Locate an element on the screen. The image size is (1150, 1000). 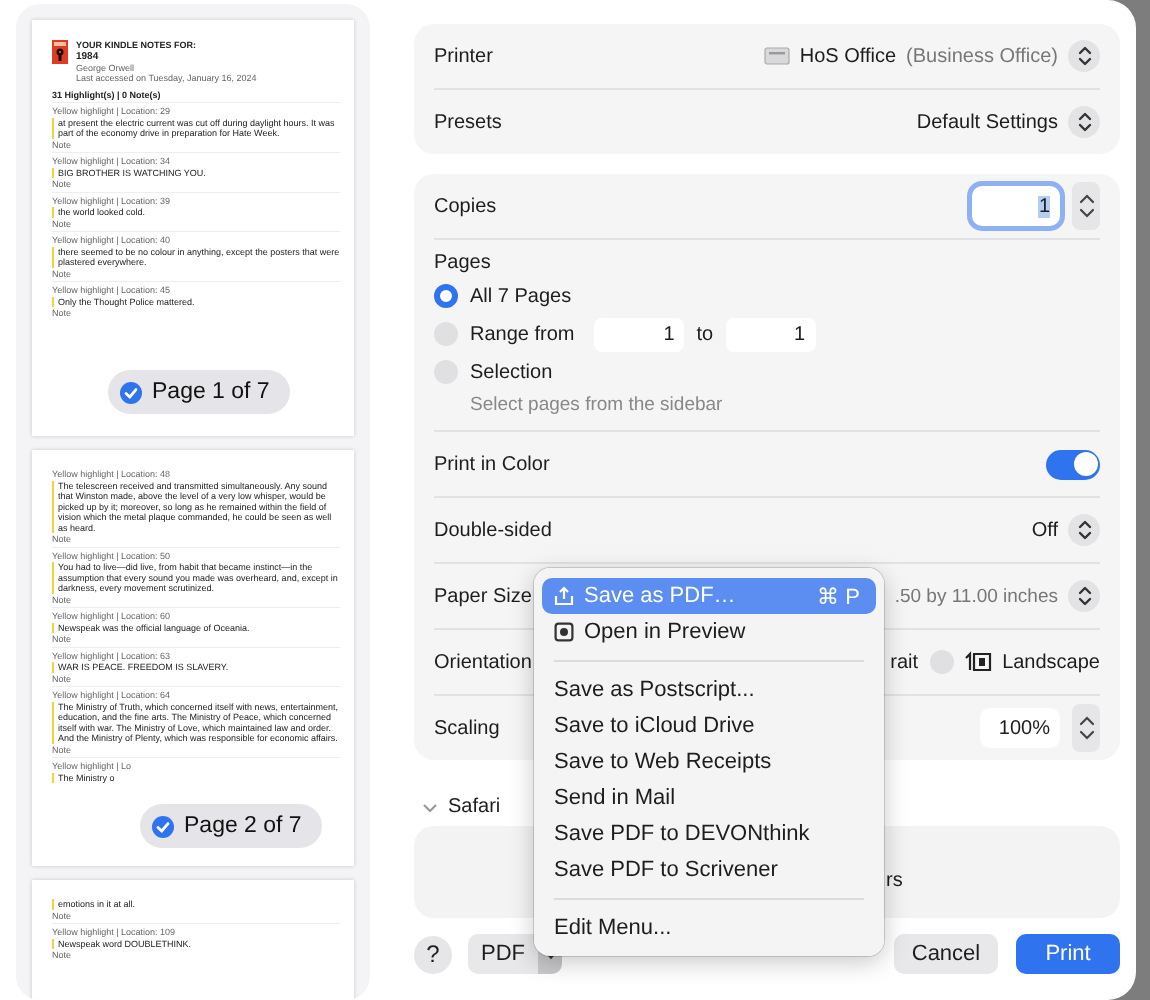
pdf-button: PDF is located at coordinates (503, 954).